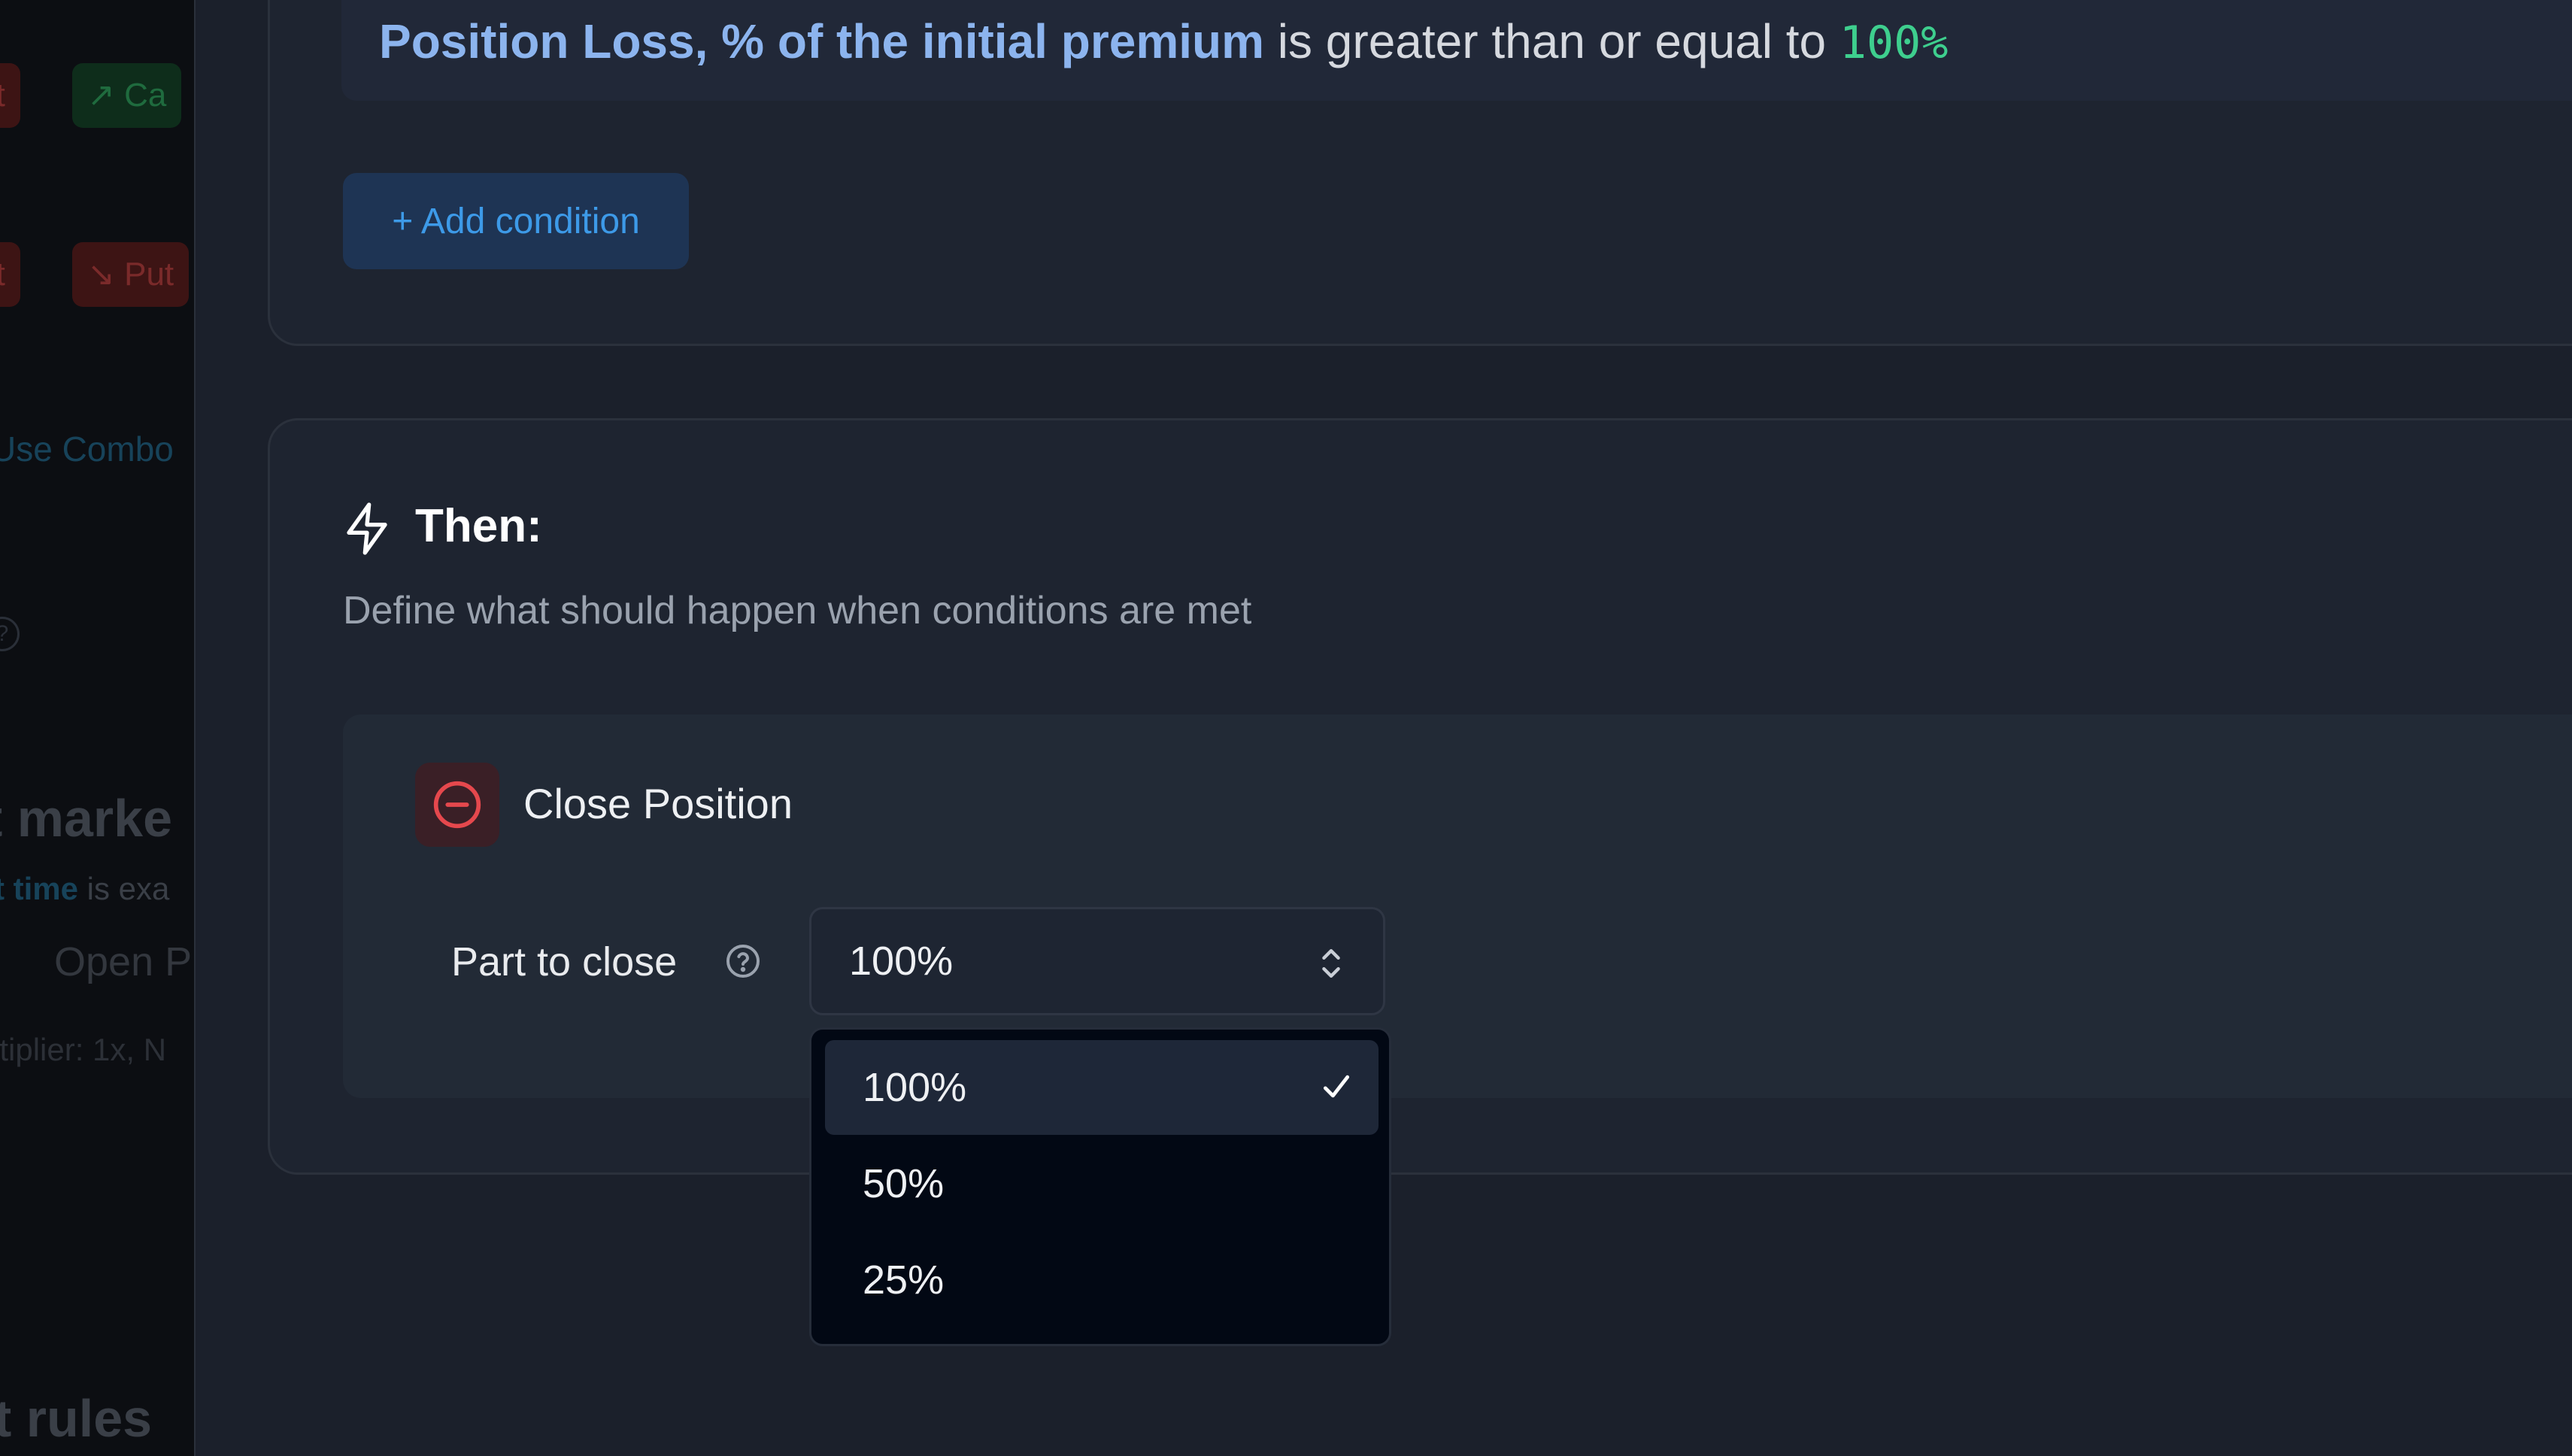 The image size is (2572, 1456). I want to click on bg-chip-call: ↗ Ca, so click(127, 95).